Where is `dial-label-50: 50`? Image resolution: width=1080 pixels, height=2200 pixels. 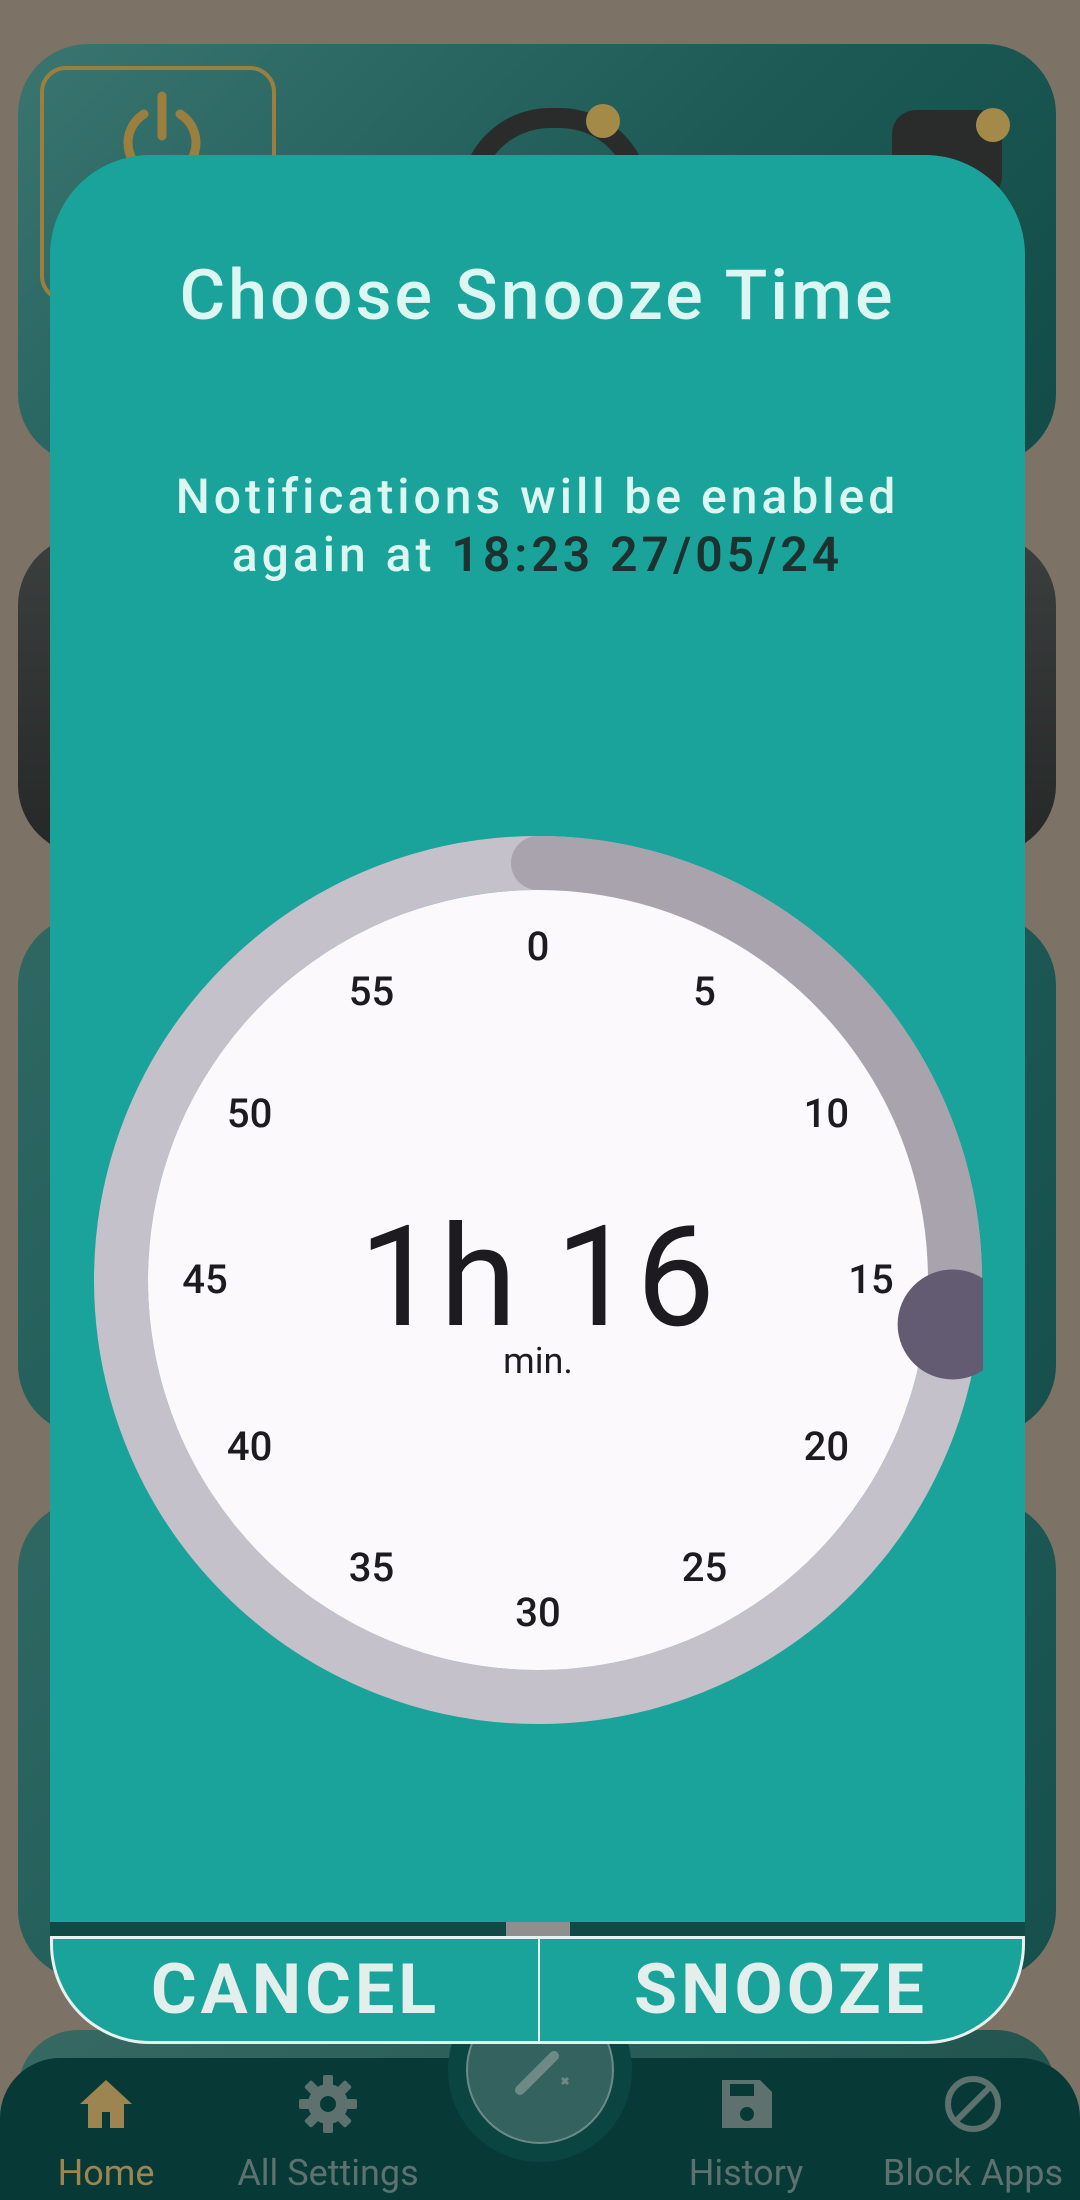
dial-label-50: 50 is located at coordinates (249, 1113).